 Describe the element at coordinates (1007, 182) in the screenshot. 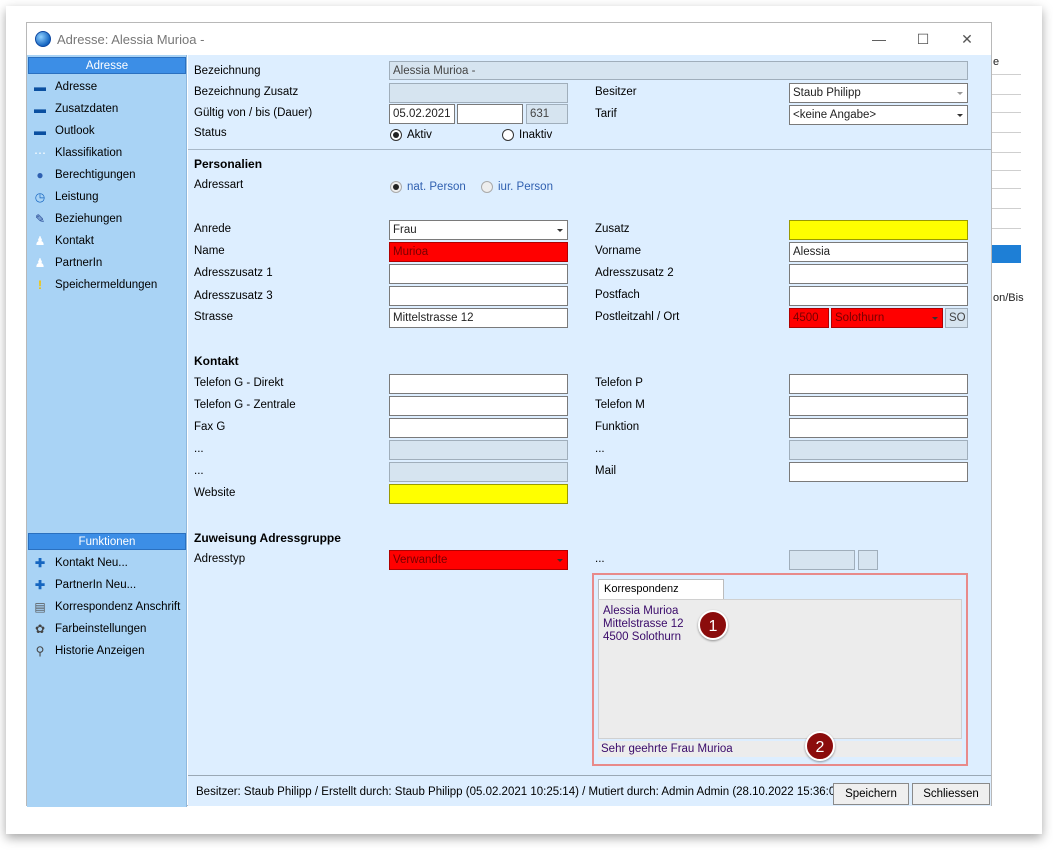

I see `background-window: e on/Bis` at that location.